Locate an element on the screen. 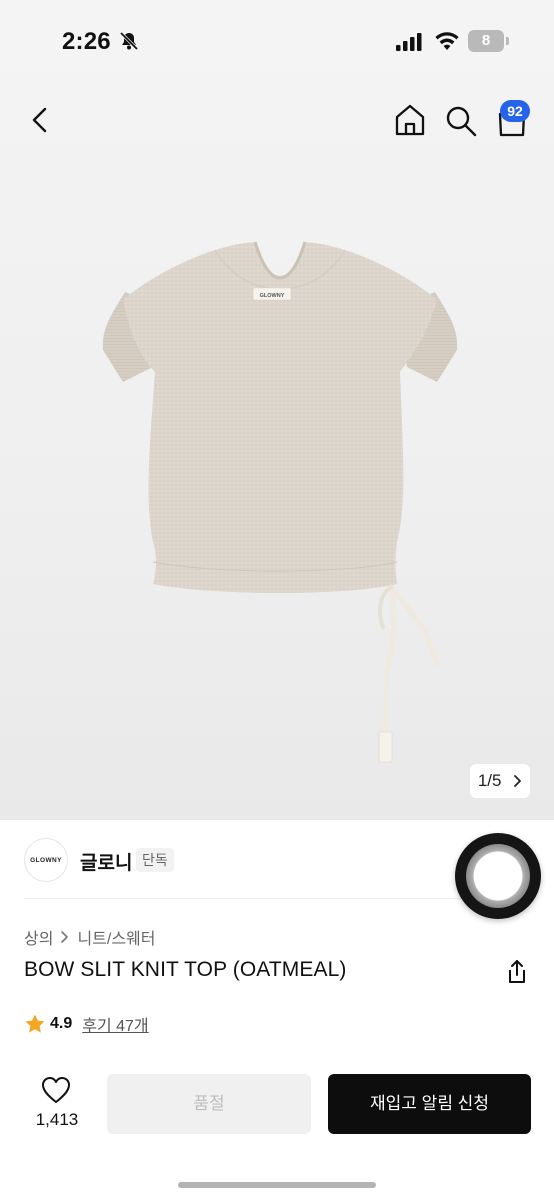  search-icon is located at coordinates (461, 120).